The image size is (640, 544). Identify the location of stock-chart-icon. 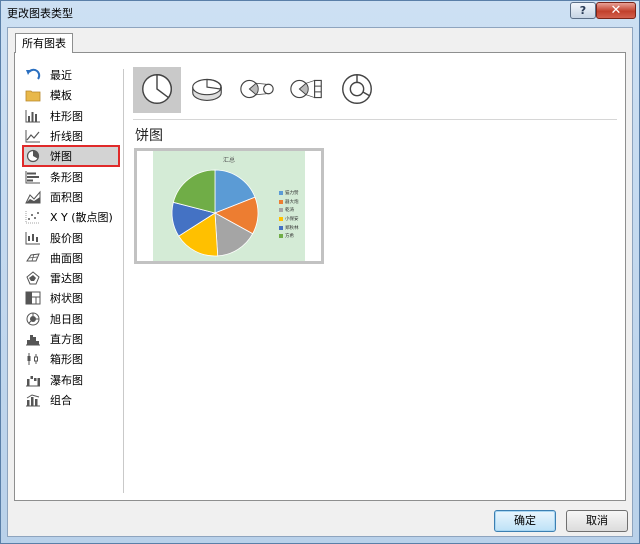
(33, 238).